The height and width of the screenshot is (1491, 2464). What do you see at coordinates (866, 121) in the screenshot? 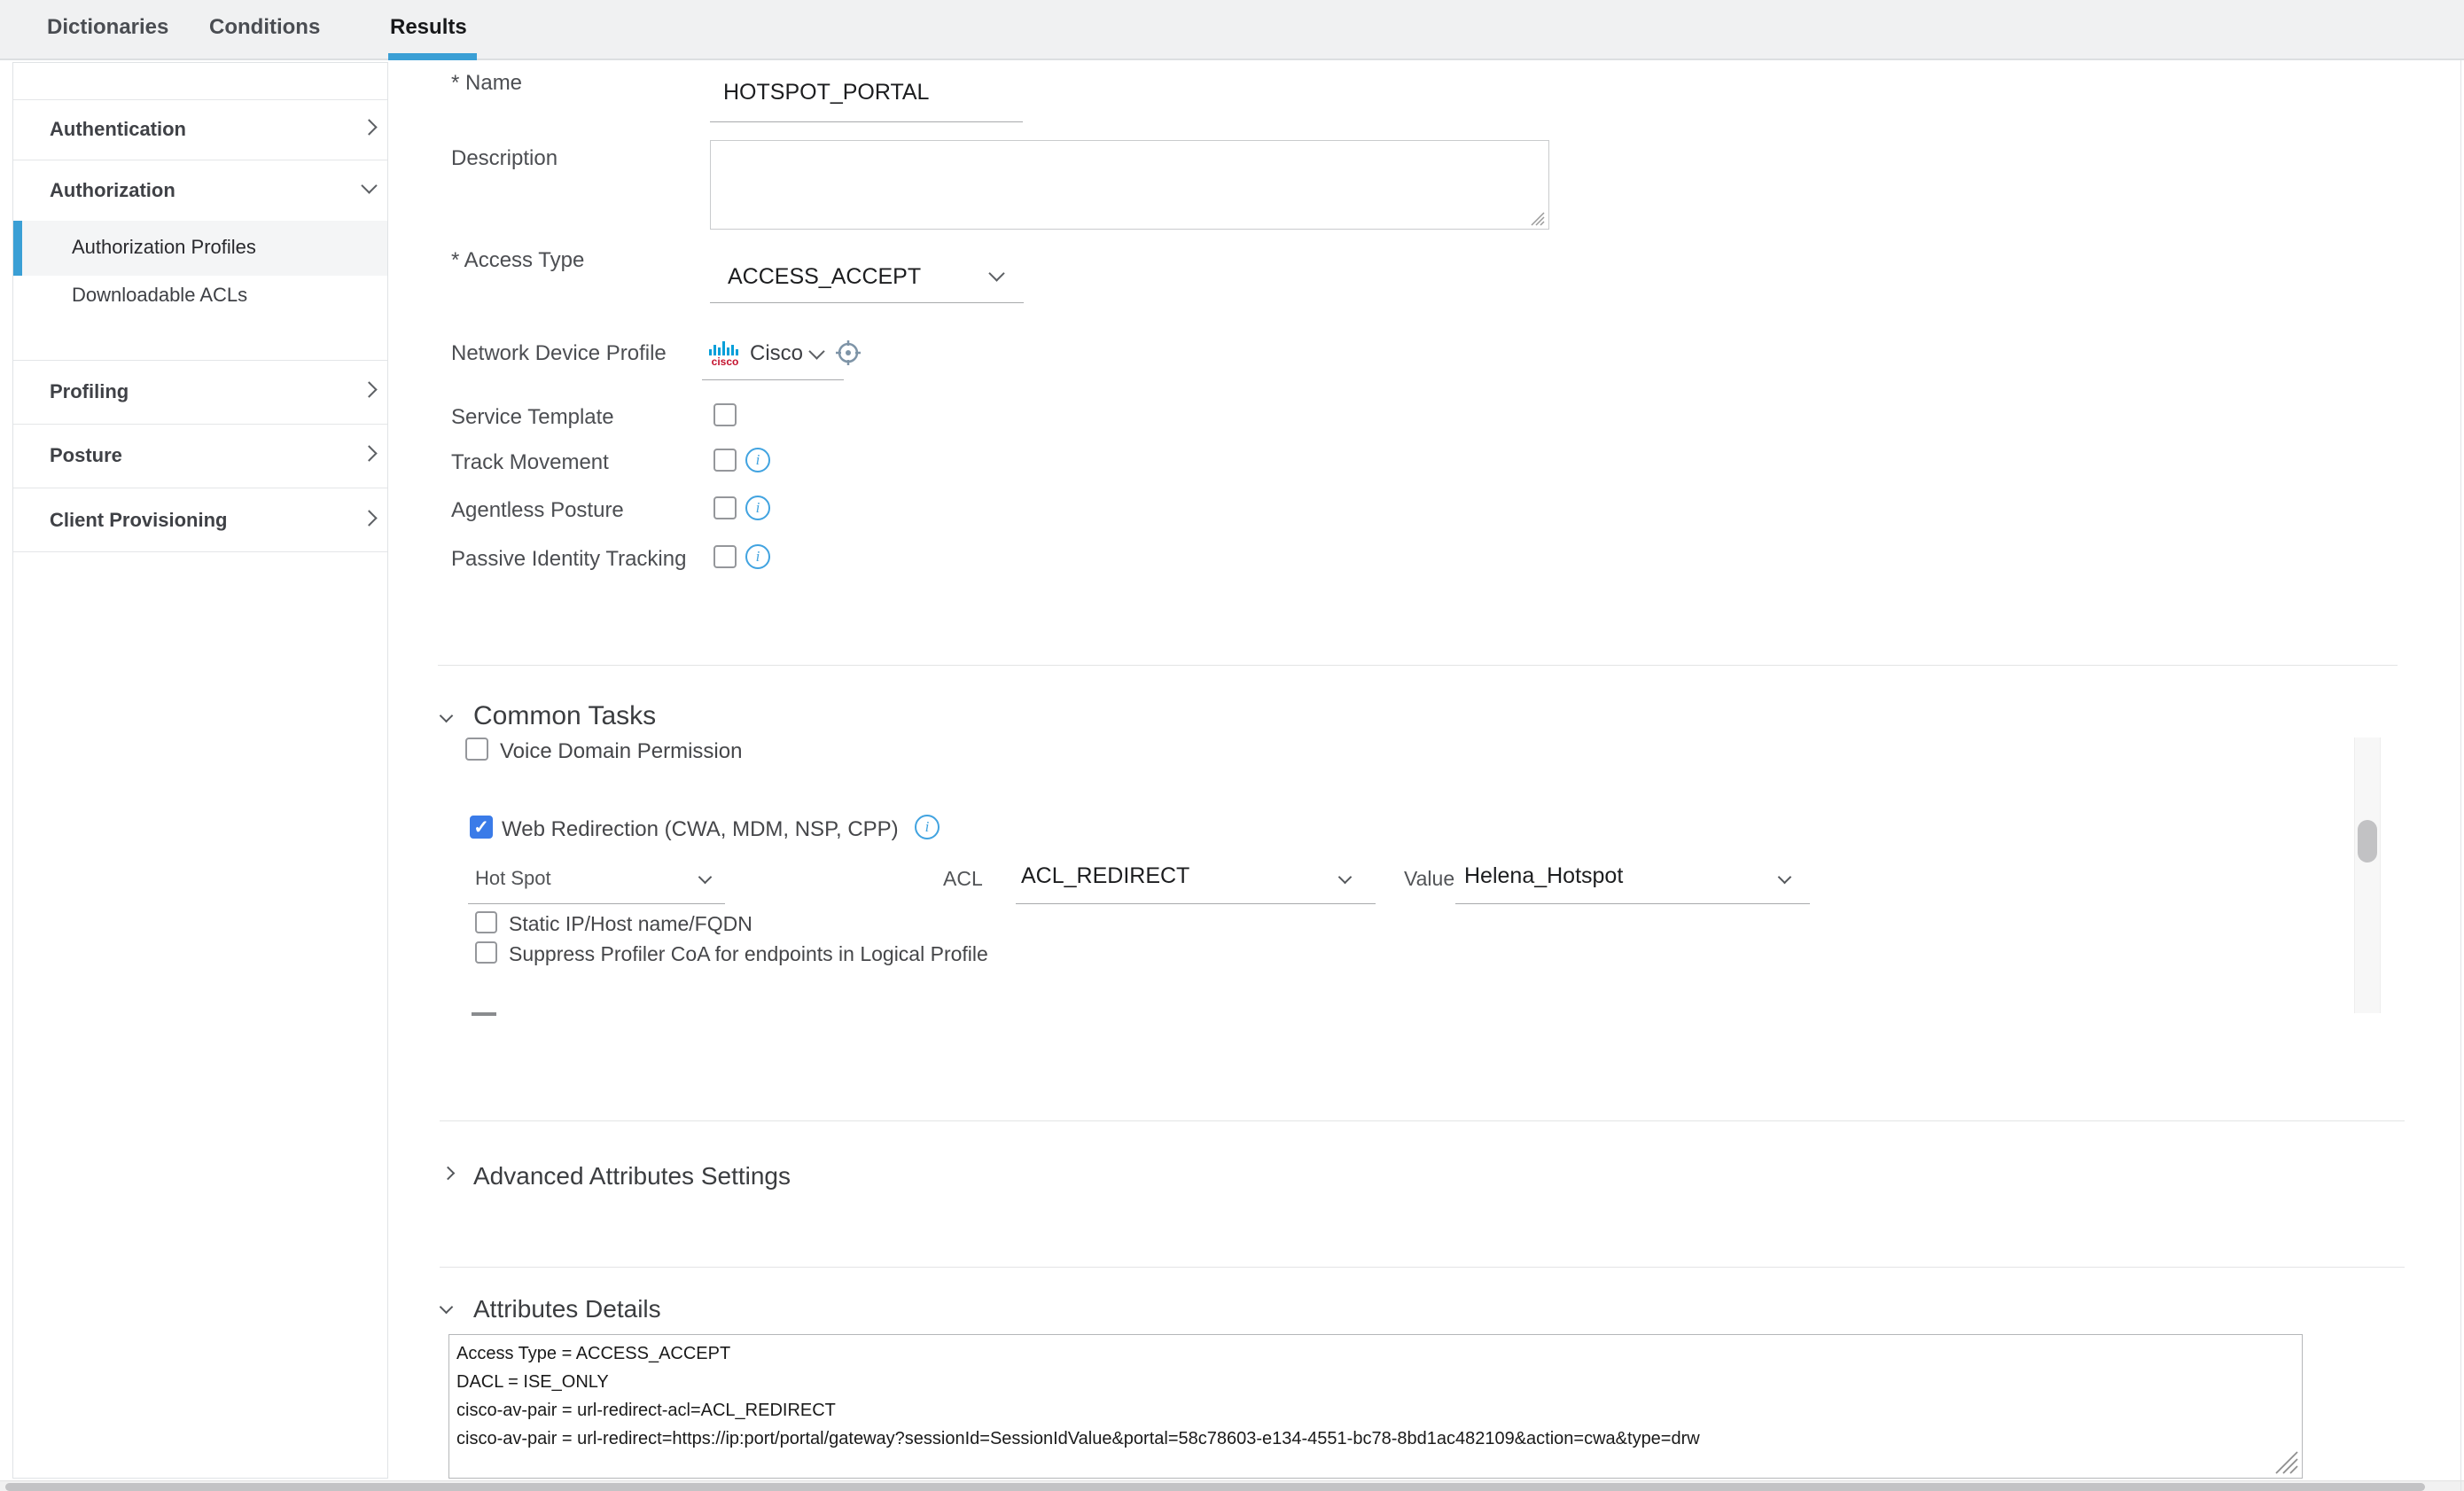
I see `name-input-underline` at bounding box center [866, 121].